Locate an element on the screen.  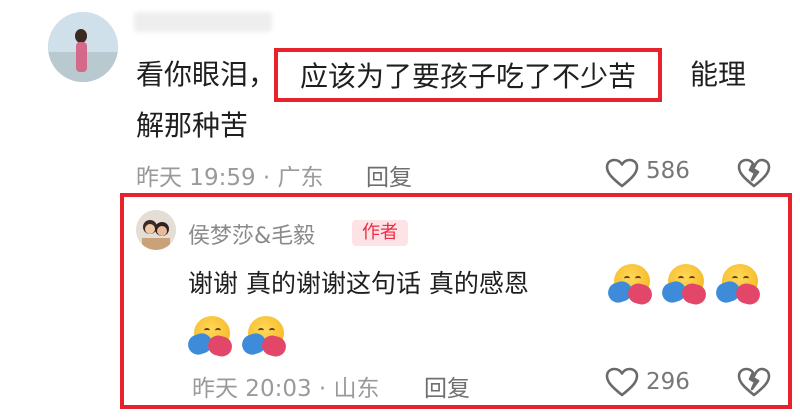
author-avatar is located at coordinates (156, 230).